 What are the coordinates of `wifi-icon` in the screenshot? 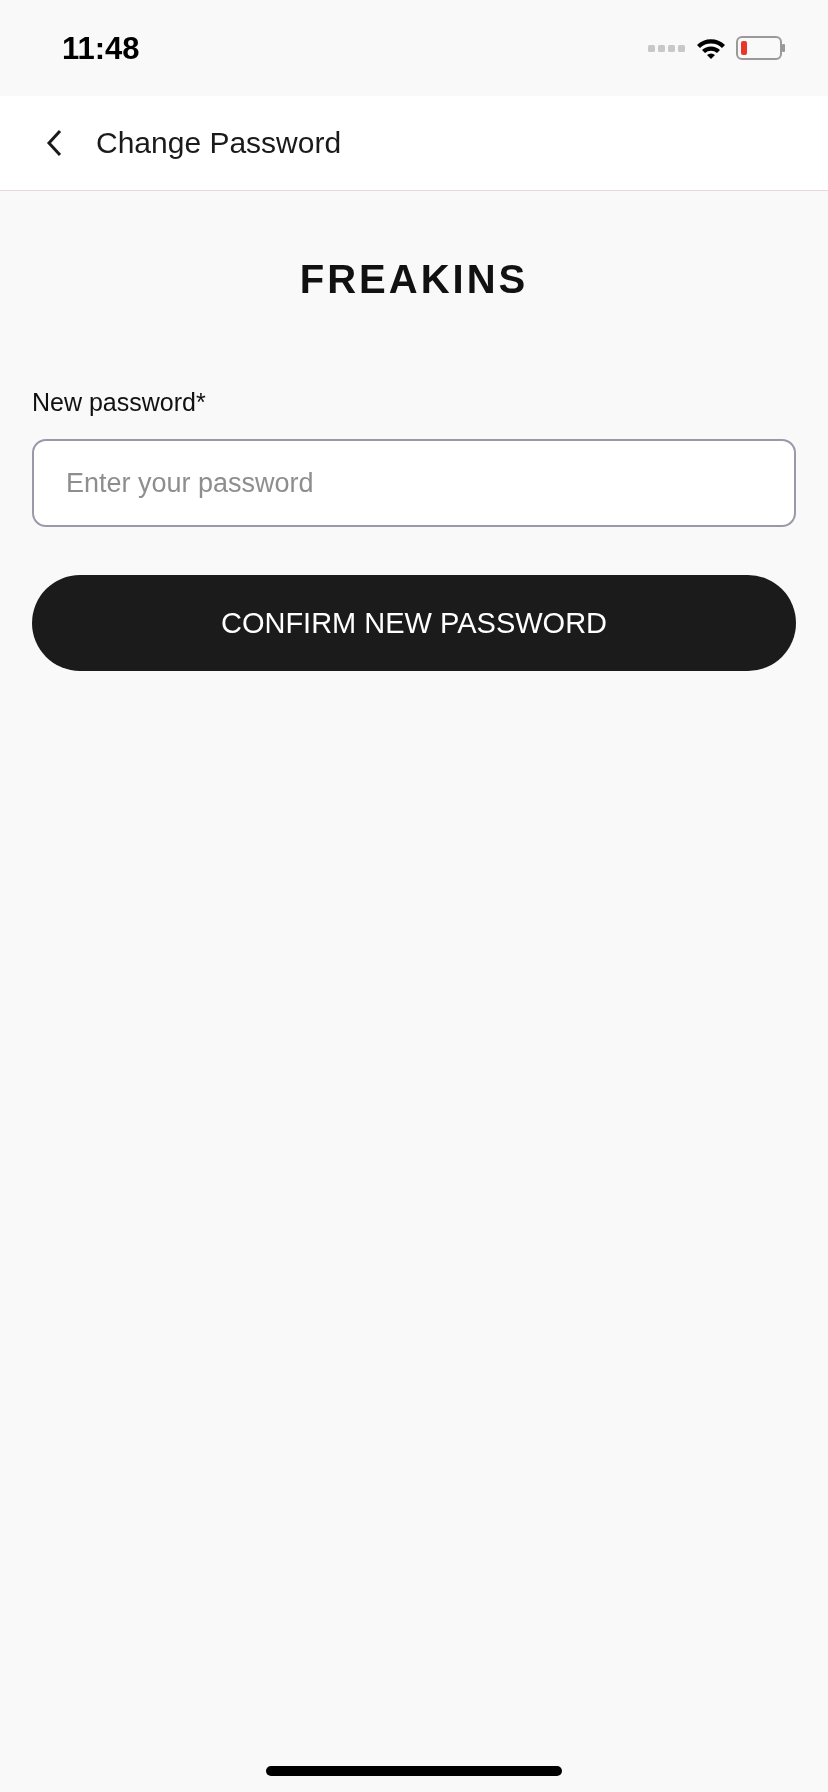 It's located at (711, 48).